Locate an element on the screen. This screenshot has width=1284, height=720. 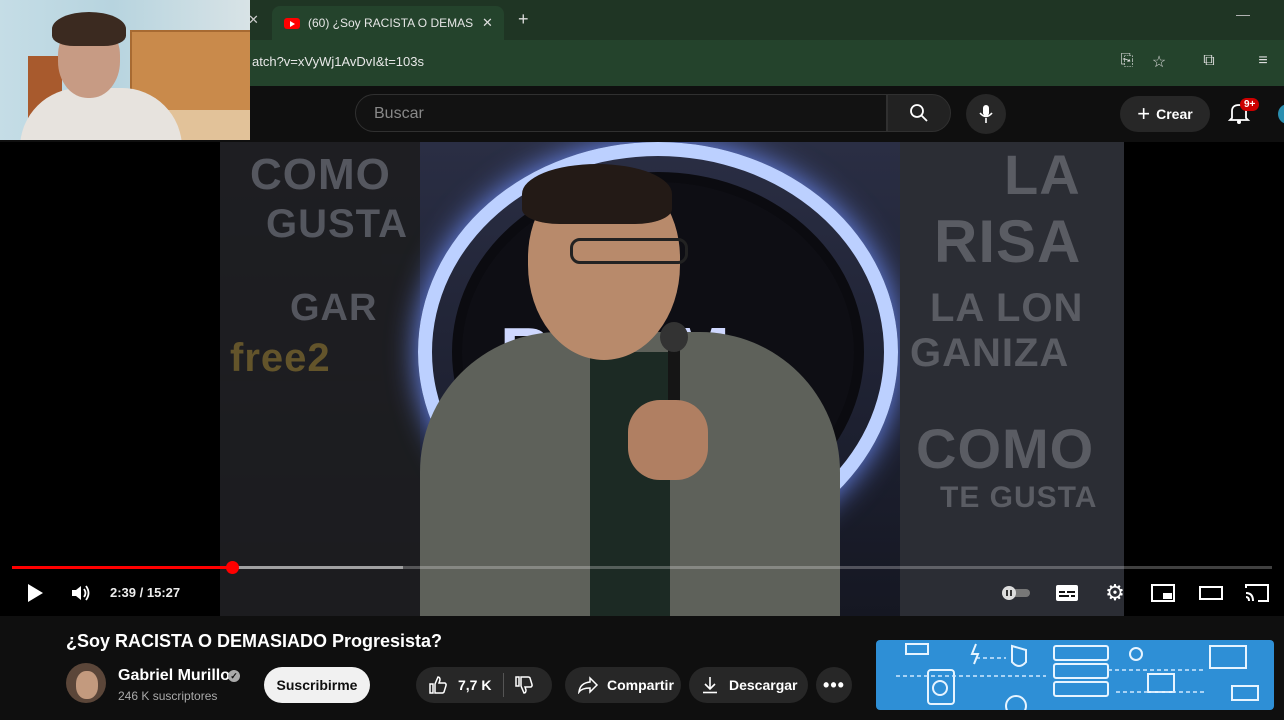
subtitles-button is located at coordinates (1067, 593).